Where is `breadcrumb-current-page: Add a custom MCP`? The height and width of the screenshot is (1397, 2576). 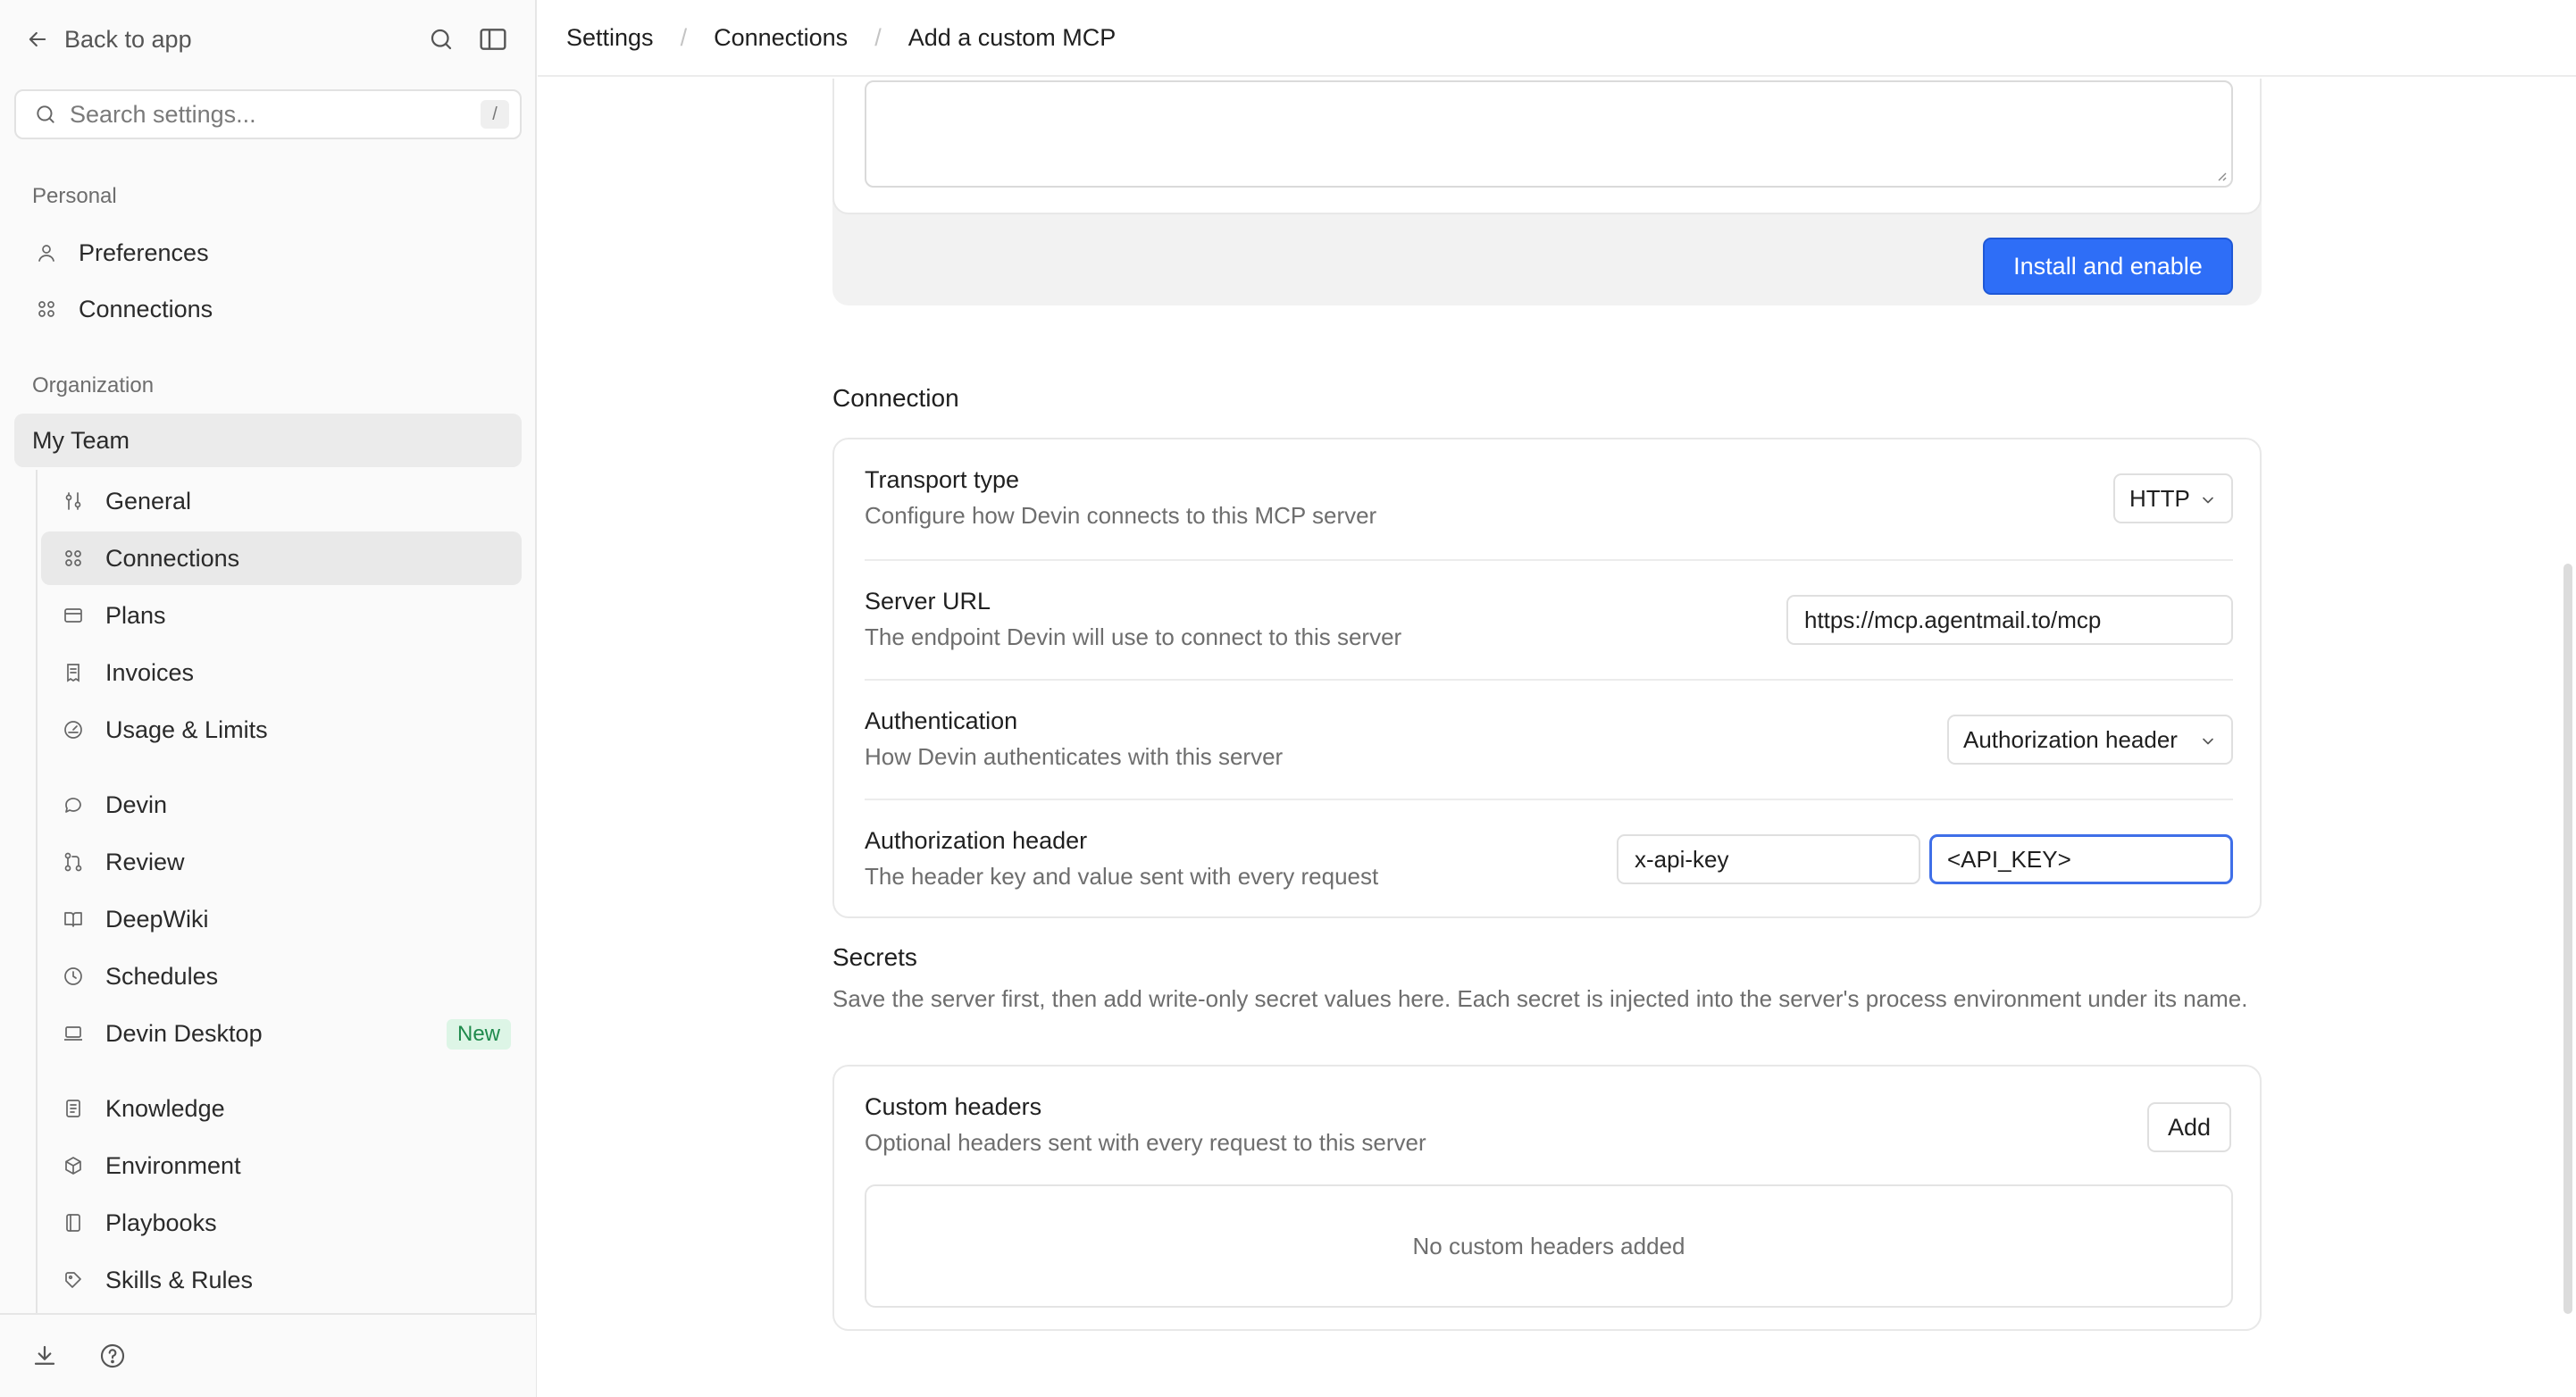 breadcrumb-current-page: Add a custom MCP is located at coordinates (1012, 37).